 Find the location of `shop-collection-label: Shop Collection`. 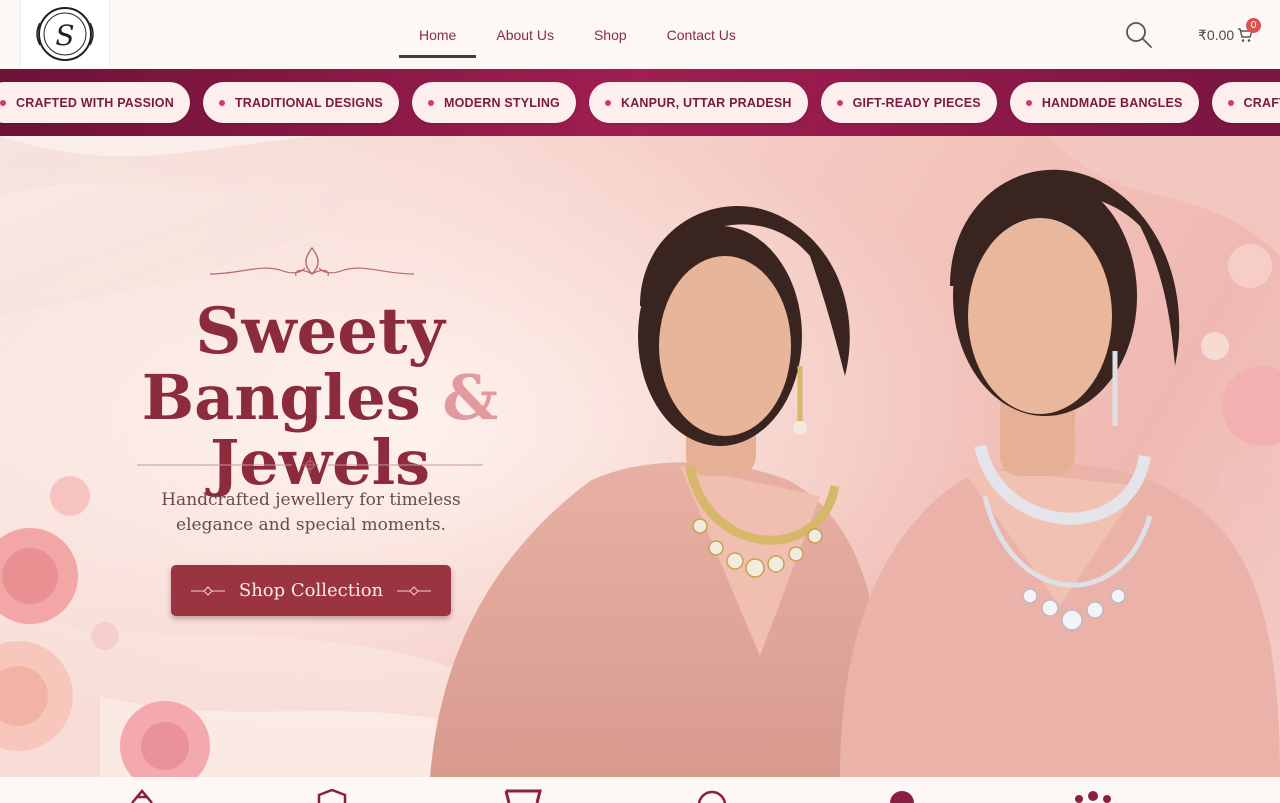

shop-collection-label: Shop Collection is located at coordinates (311, 590).